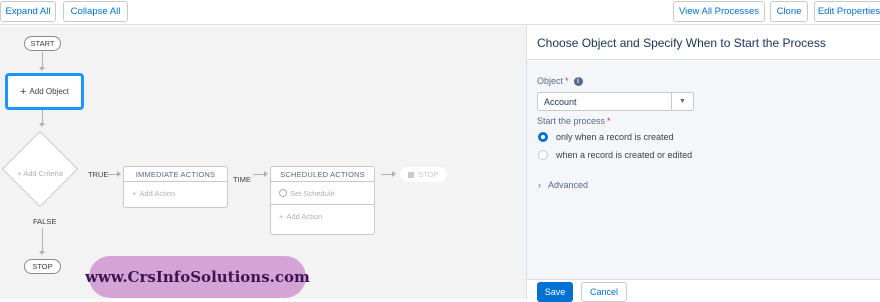  Describe the element at coordinates (95, 11) in the screenshot. I see `collapse-all-button: Collapse All` at that location.